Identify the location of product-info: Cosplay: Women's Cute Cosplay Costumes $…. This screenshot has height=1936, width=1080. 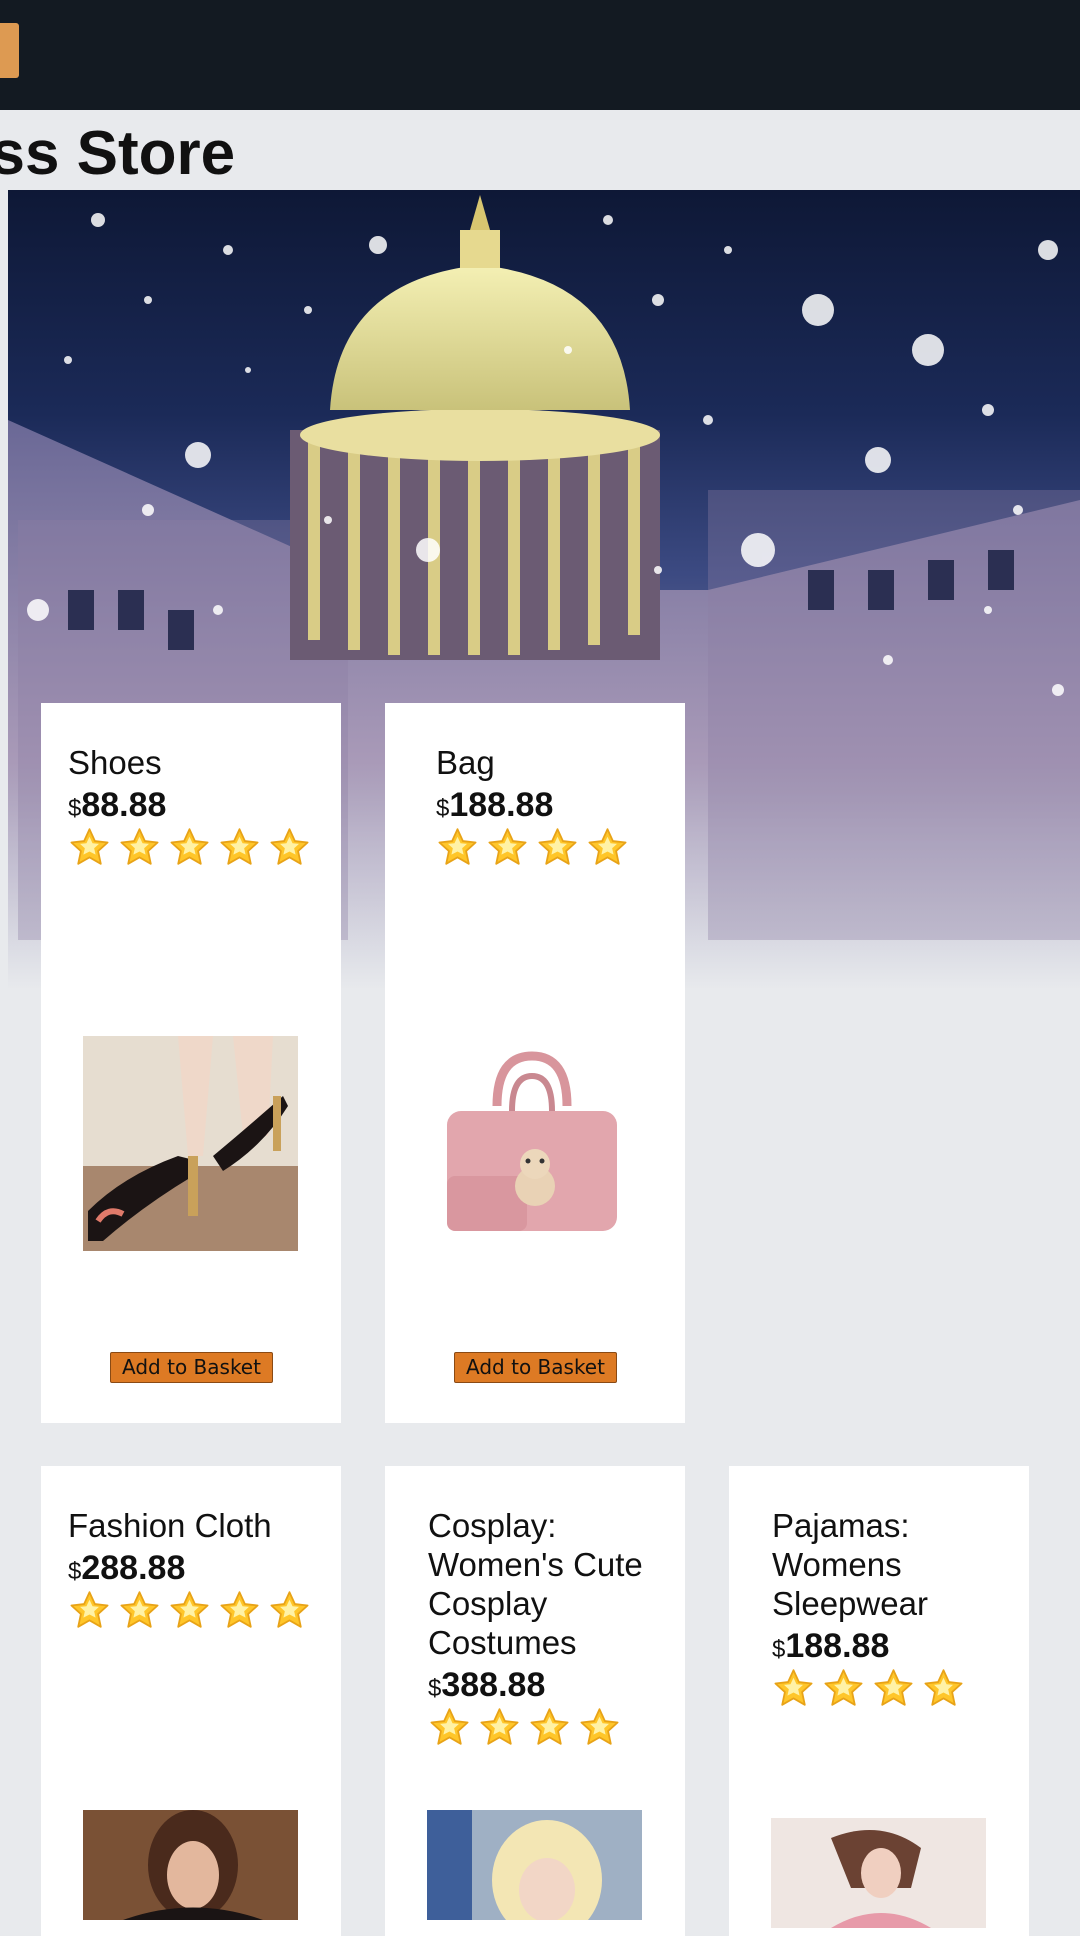
(553, 1628).